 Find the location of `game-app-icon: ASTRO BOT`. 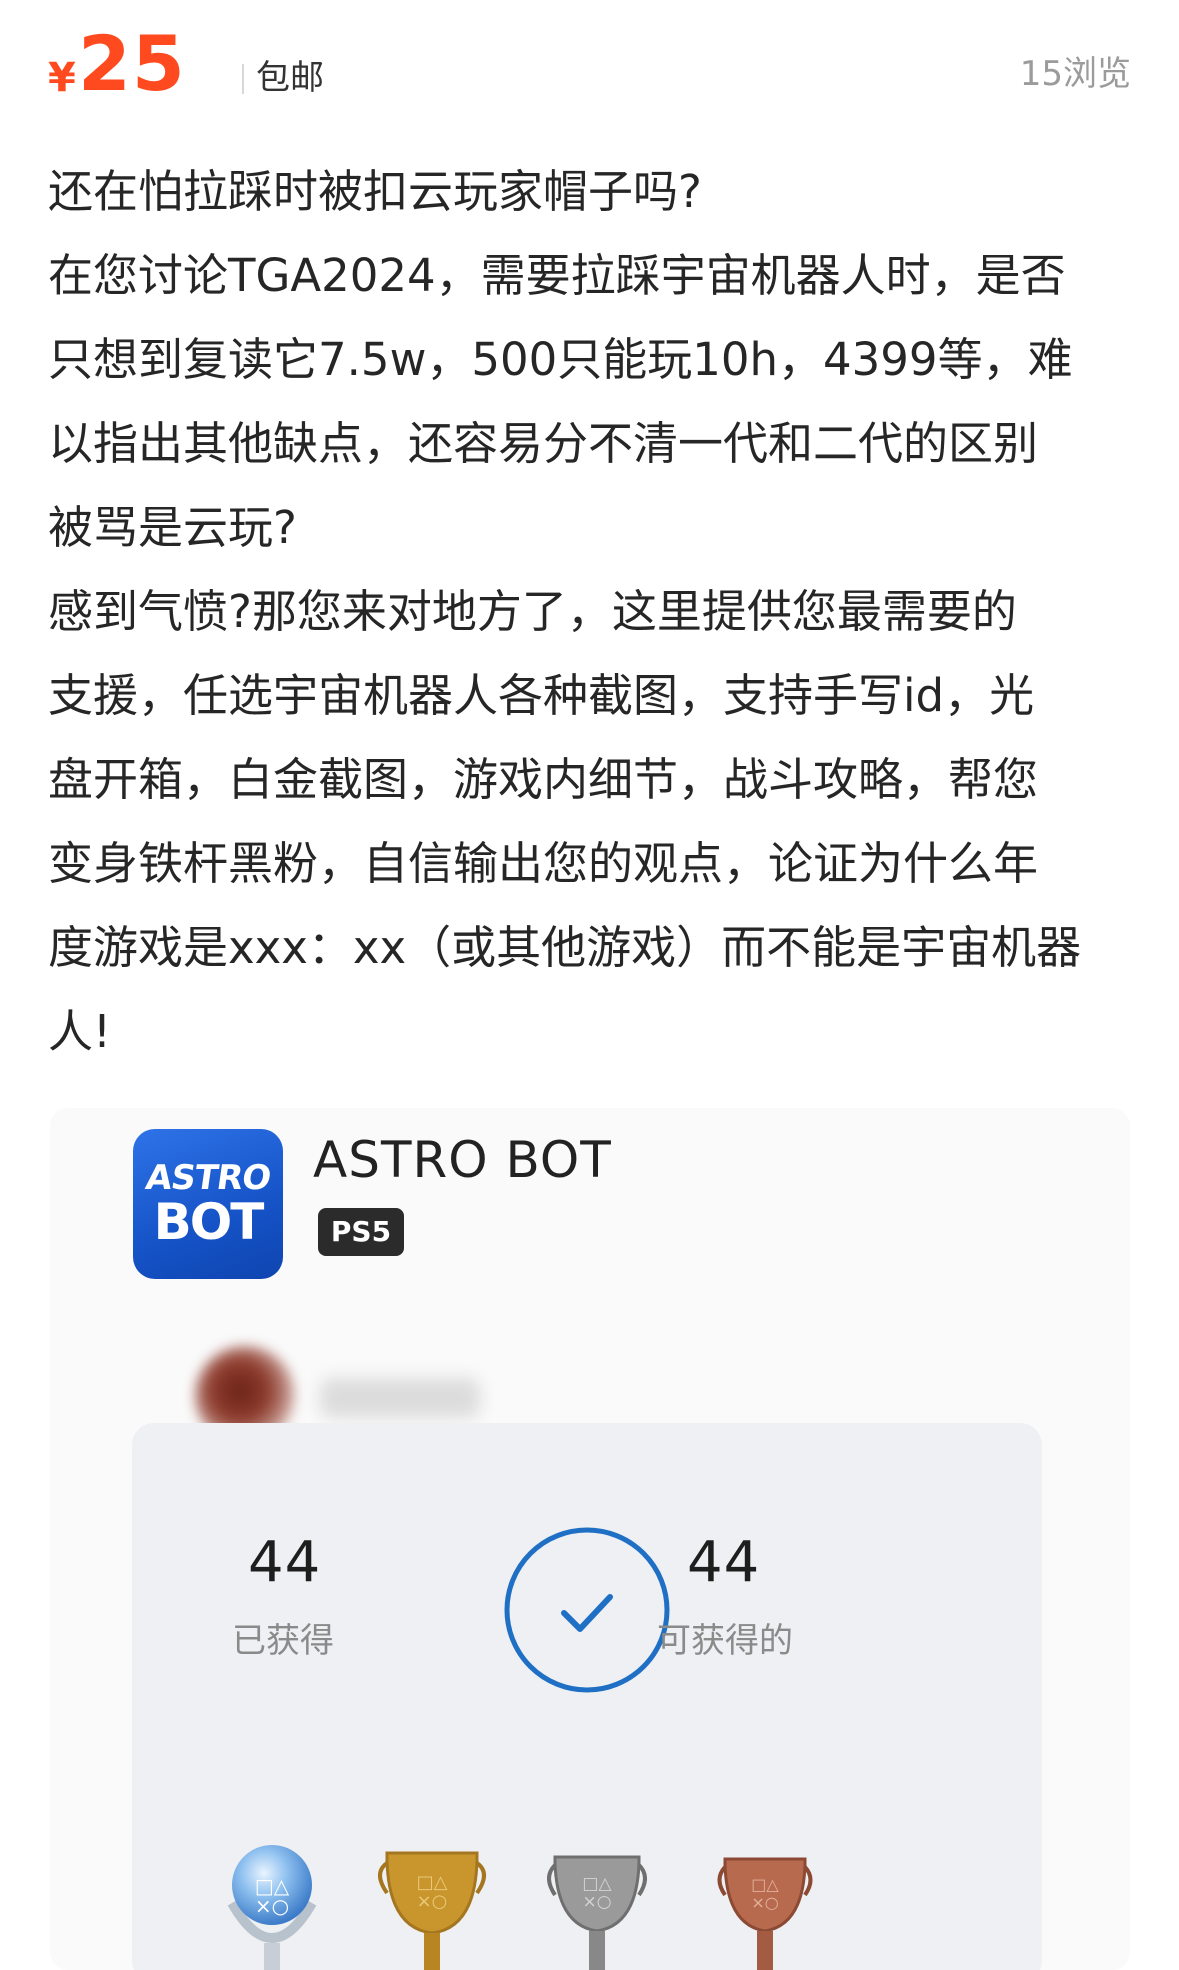

game-app-icon: ASTRO BOT is located at coordinates (208, 1204).